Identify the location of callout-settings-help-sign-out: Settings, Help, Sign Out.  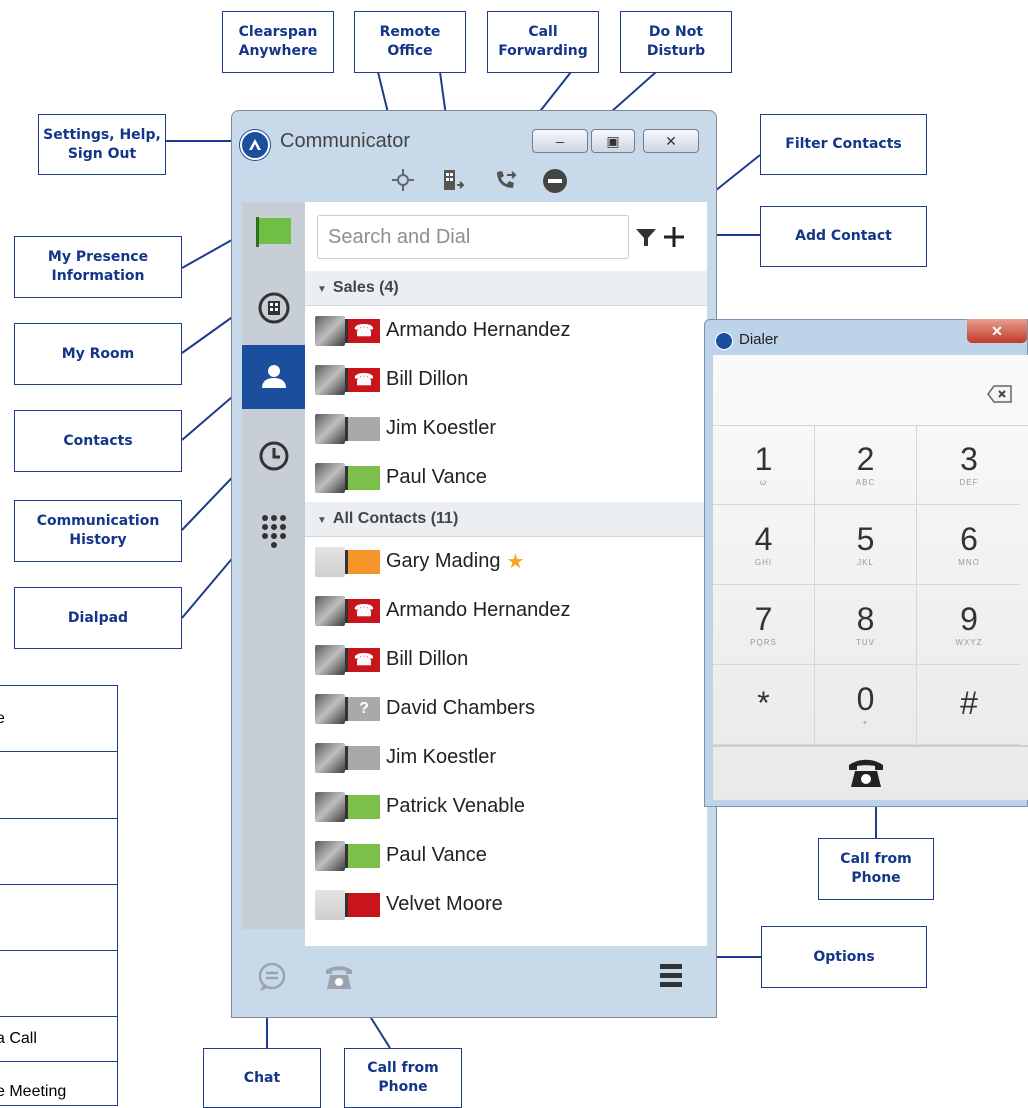
(102, 144).